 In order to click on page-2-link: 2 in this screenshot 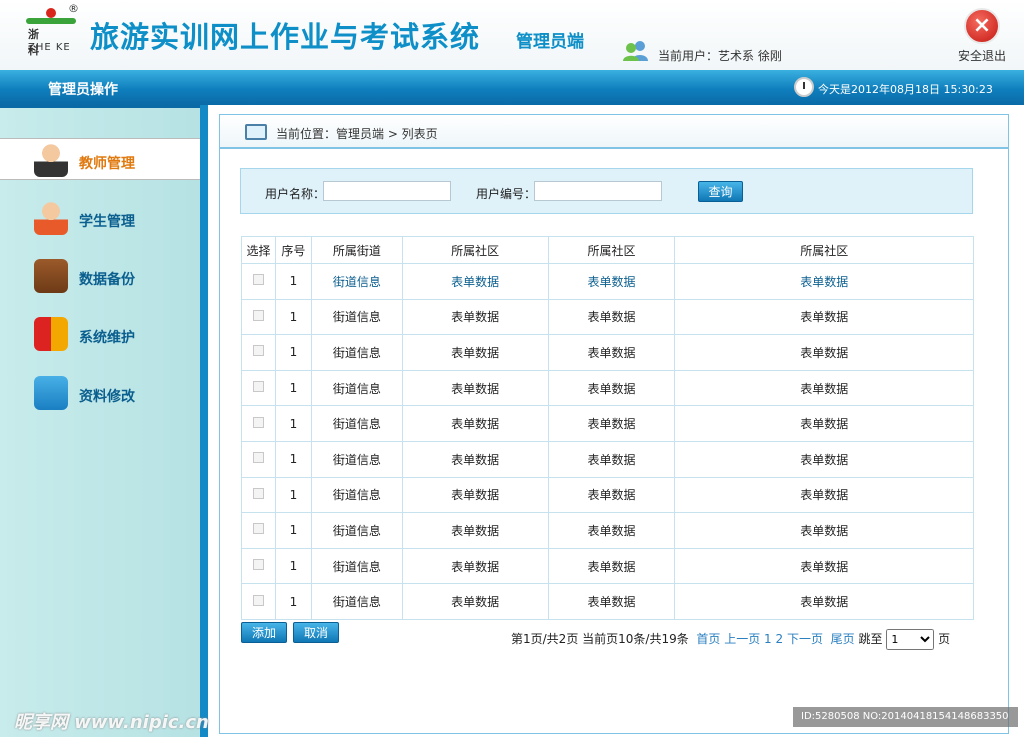, I will do `click(780, 639)`.